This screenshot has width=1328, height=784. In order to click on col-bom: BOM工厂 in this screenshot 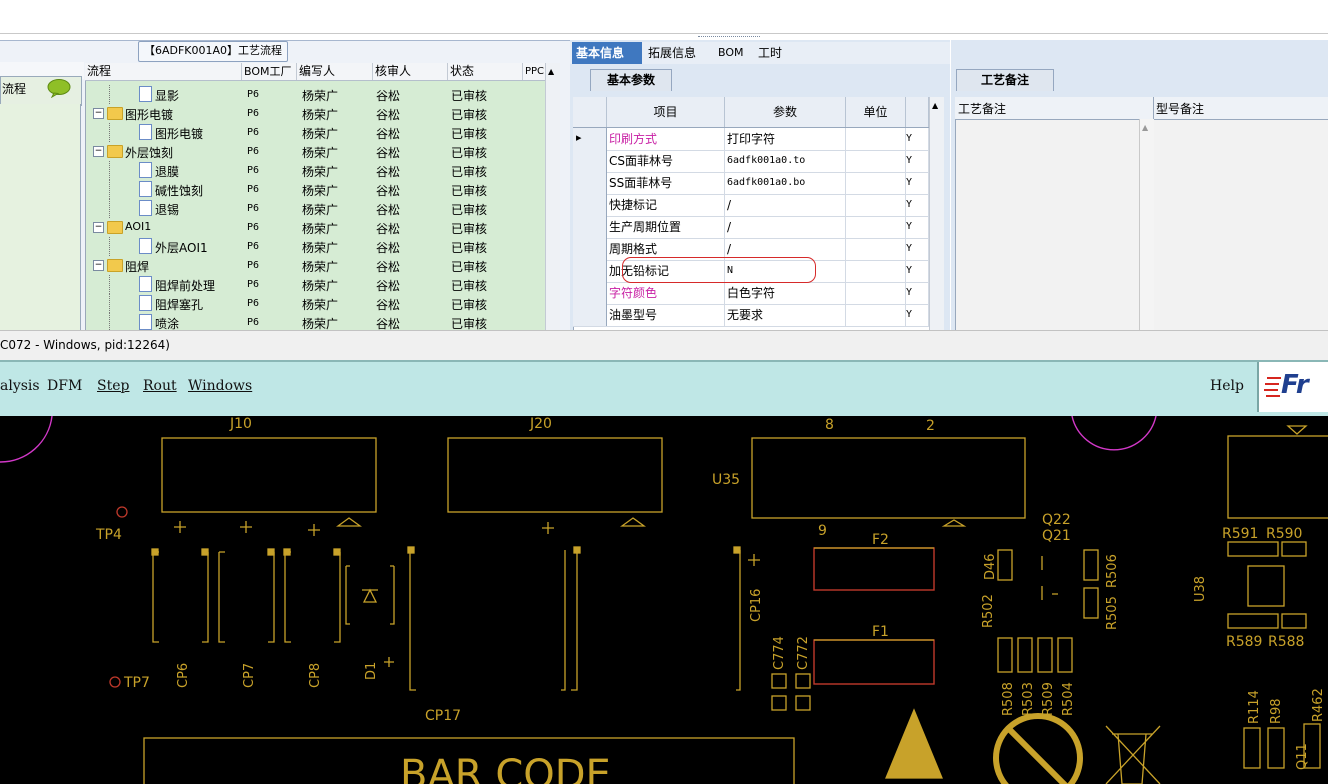, I will do `click(269, 71)`.